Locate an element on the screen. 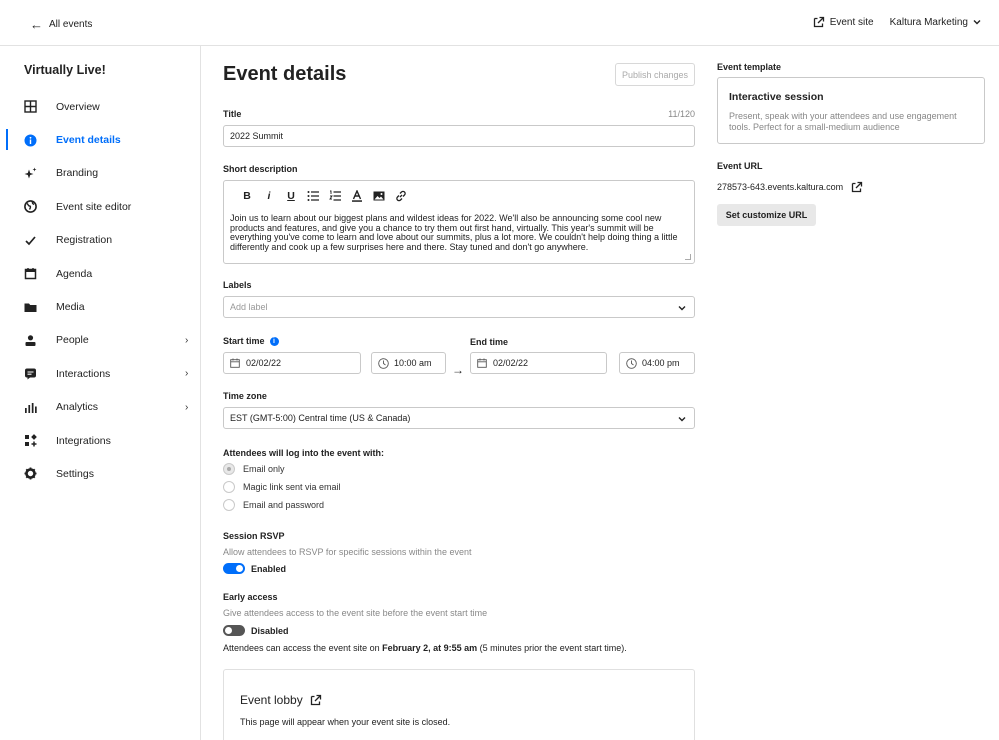 This screenshot has height=740, width=999. editor-toolbar: B i U is located at coordinates (324, 196).